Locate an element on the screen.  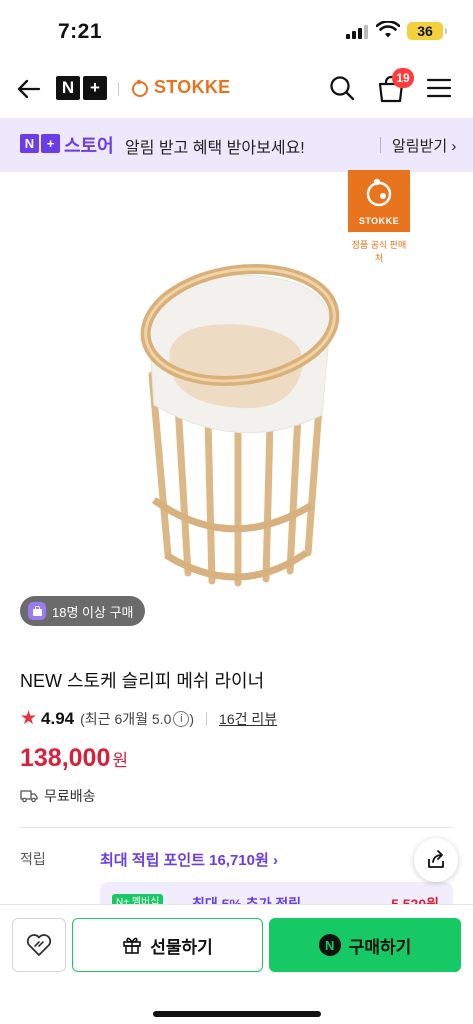
share-button is located at coordinates (436, 860).